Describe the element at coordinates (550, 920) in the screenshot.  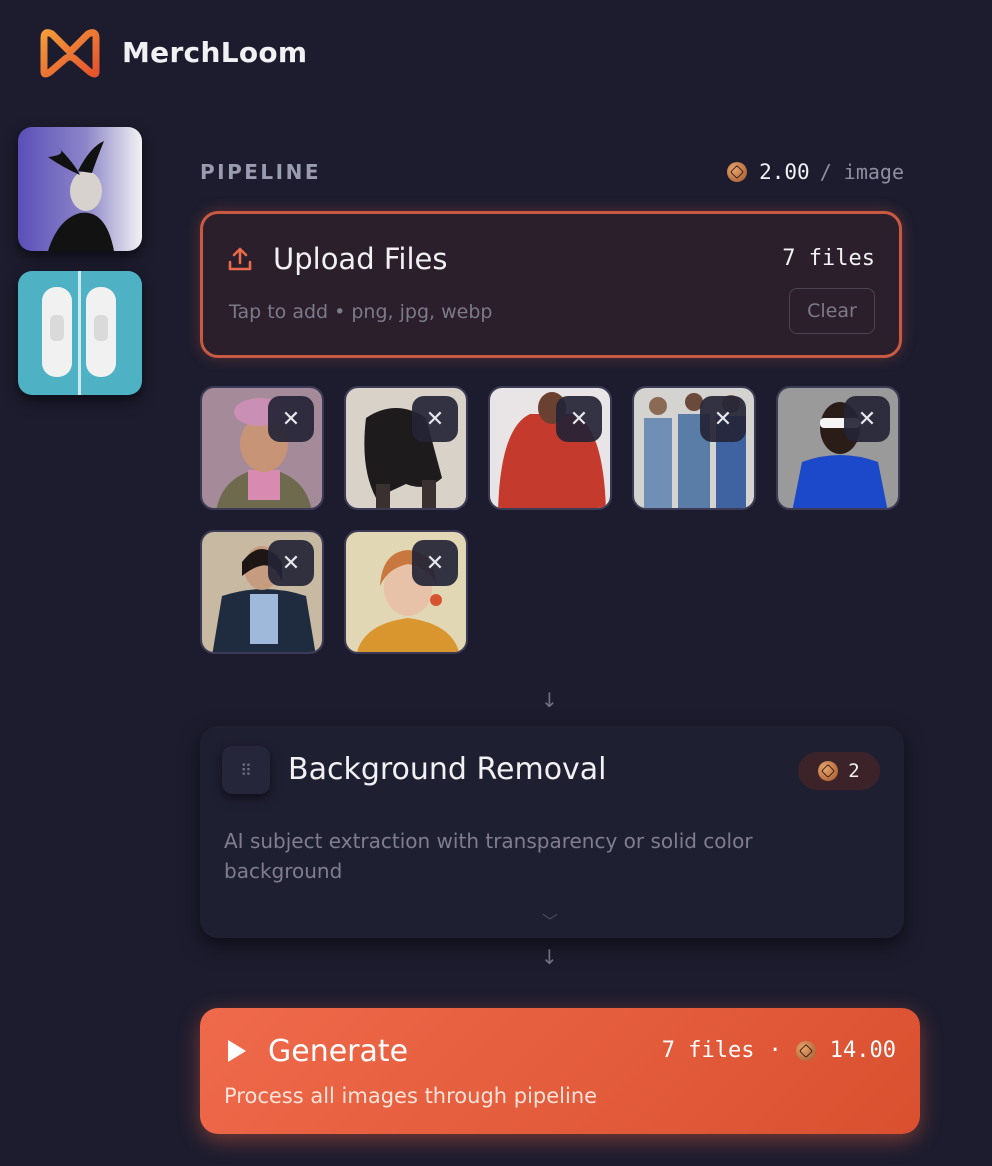
I see `chevron-down-icon: ﹀` at that location.